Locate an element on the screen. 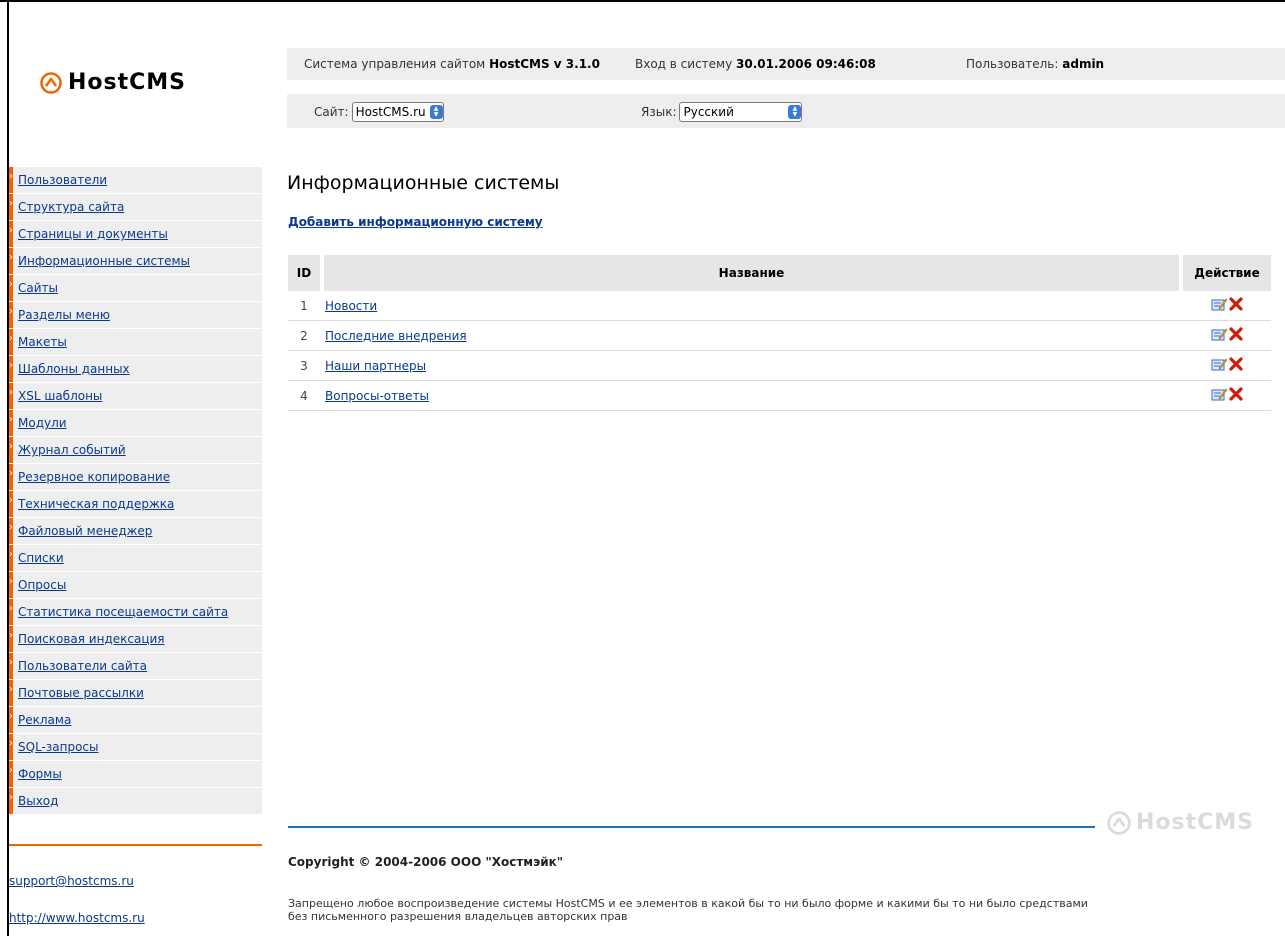 The image size is (1285, 936). sidebar-item-lists: Списки is located at coordinates (135, 558).